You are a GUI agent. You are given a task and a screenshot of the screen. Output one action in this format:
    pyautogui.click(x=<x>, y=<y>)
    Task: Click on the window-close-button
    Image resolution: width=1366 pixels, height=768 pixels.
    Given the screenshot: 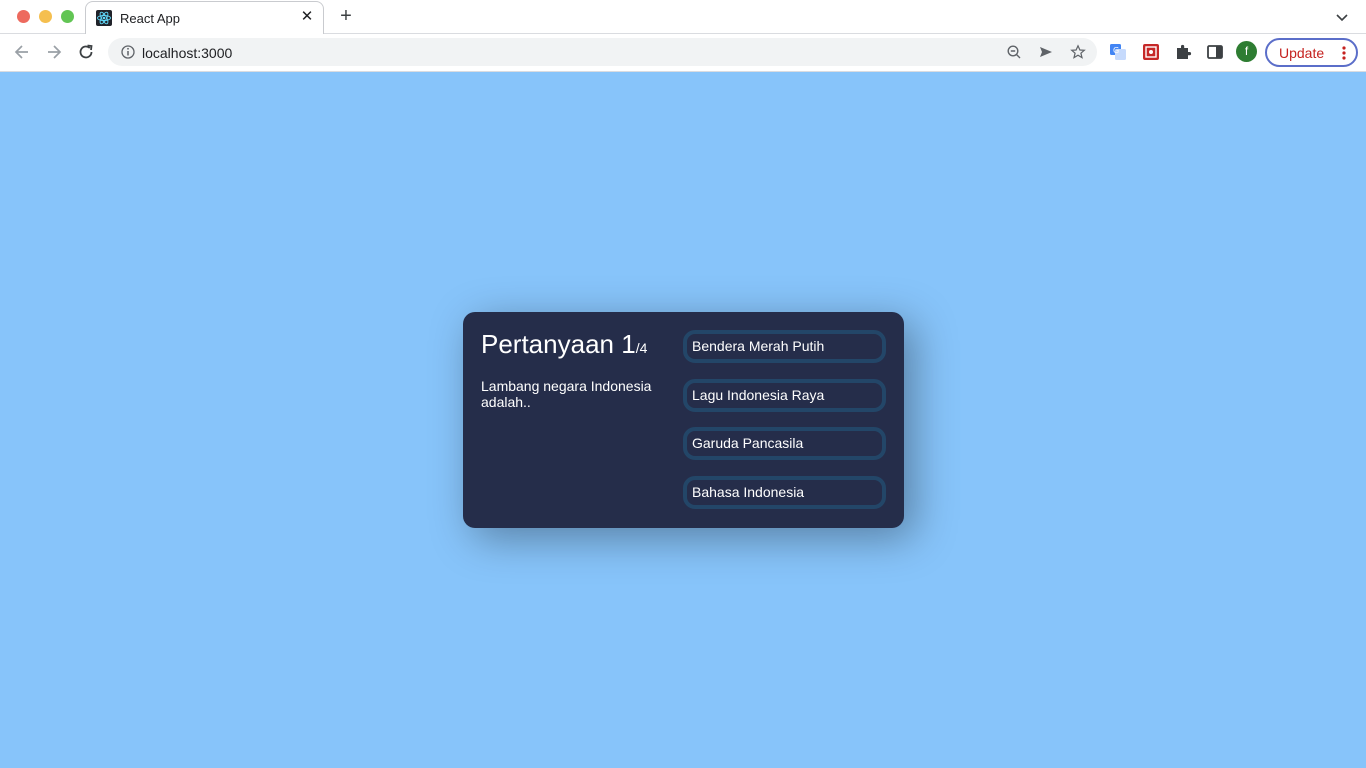 What is the action you would take?
    pyautogui.click(x=23, y=16)
    